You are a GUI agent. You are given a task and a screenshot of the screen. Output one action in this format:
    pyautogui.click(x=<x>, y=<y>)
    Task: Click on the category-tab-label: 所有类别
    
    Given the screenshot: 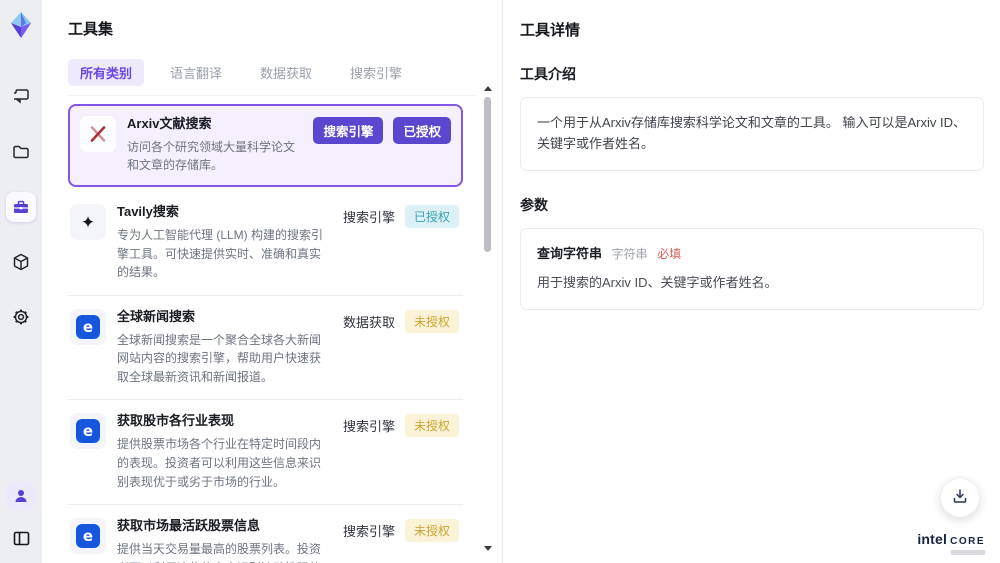 What is the action you would take?
    pyautogui.click(x=106, y=73)
    